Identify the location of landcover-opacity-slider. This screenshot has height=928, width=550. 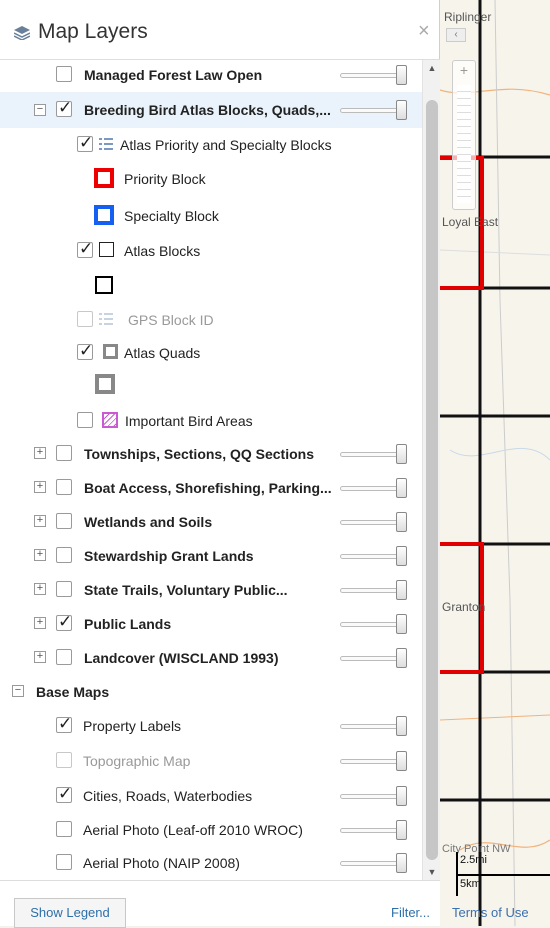
(374, 658).